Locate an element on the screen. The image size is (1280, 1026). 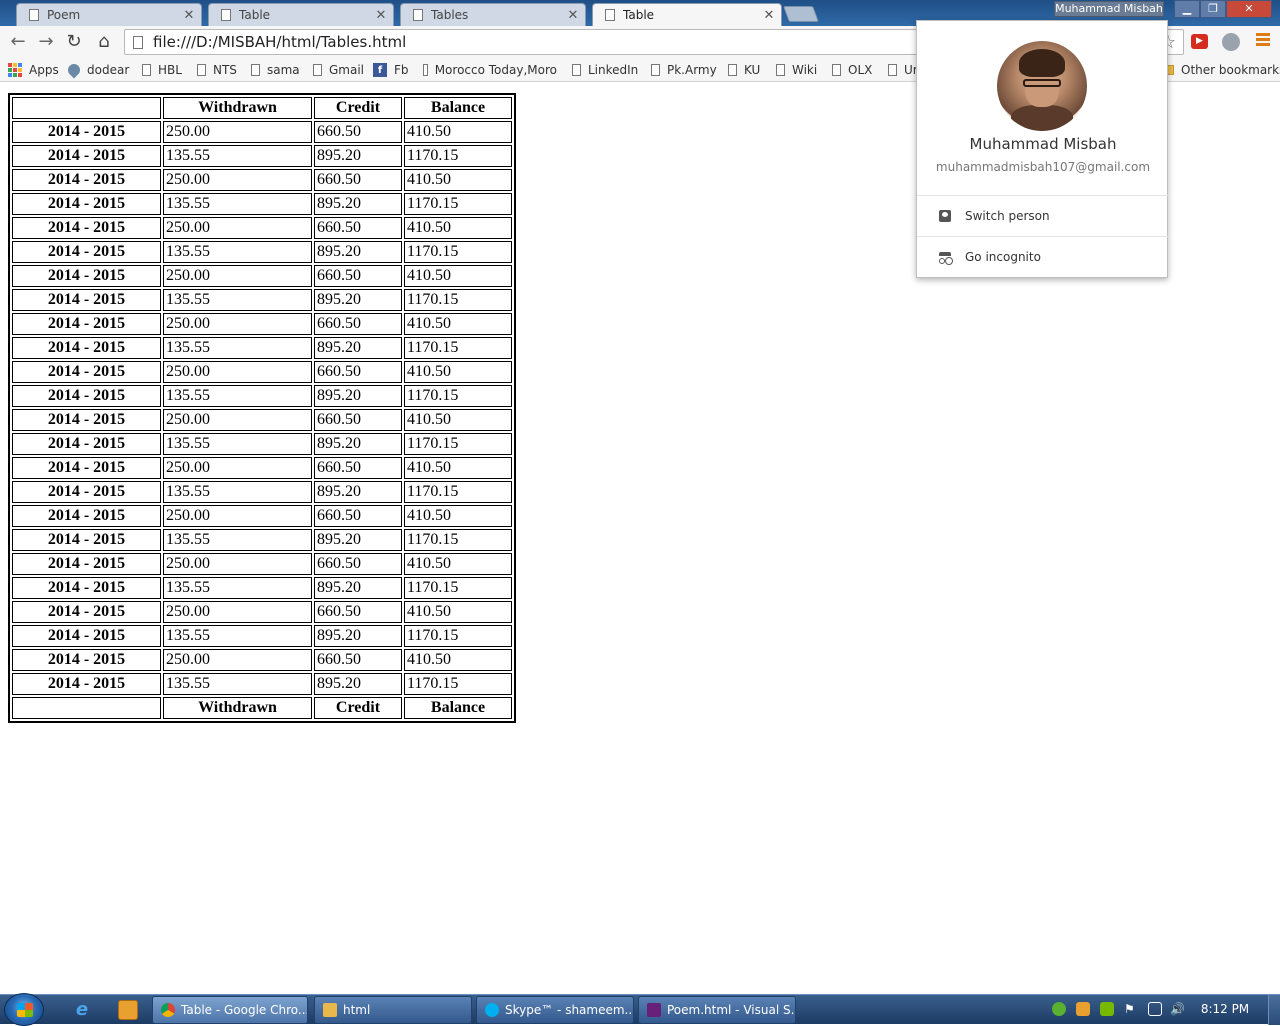
bookmark-label: Pk.Army is located at coordinates (692, 70).